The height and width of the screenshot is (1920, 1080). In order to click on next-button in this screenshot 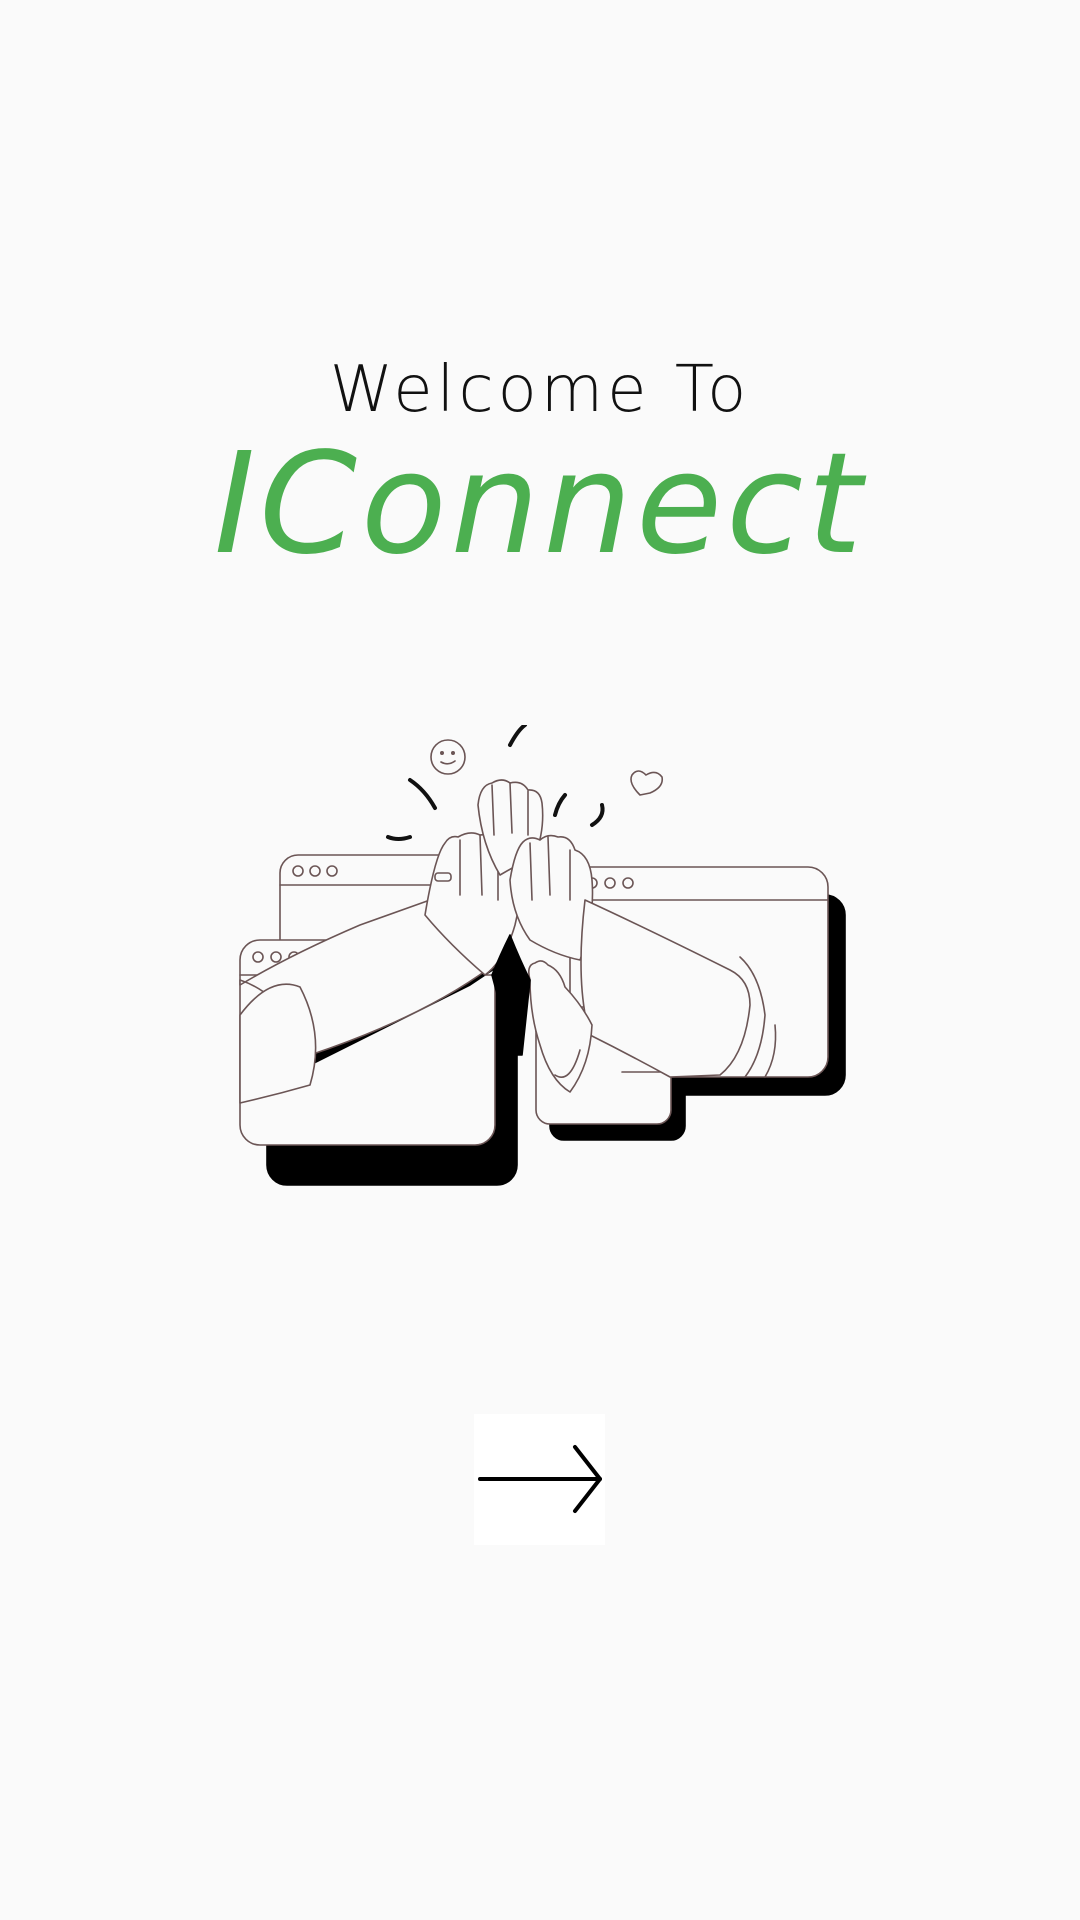, I will do `click(539, 1479)`.